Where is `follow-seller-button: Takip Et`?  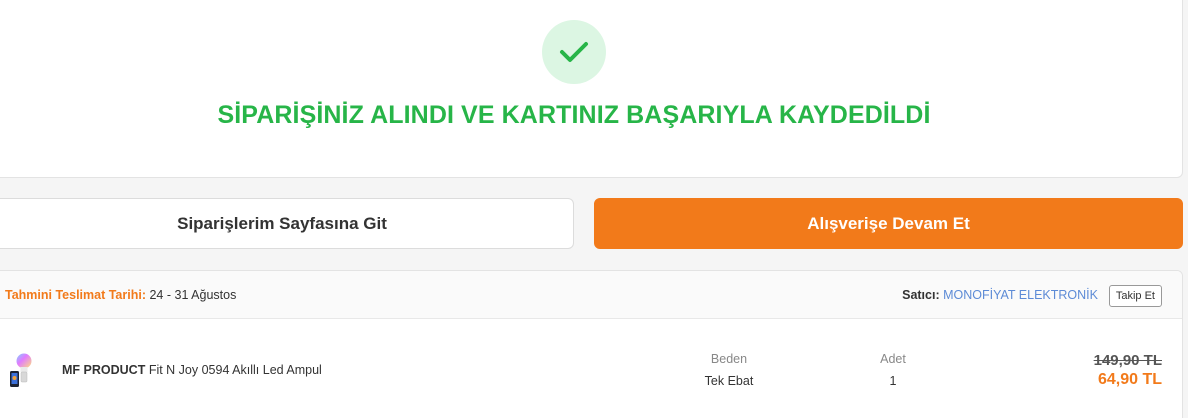 follow-seller-button: Takip Et is located at coordinates (1135, 296).